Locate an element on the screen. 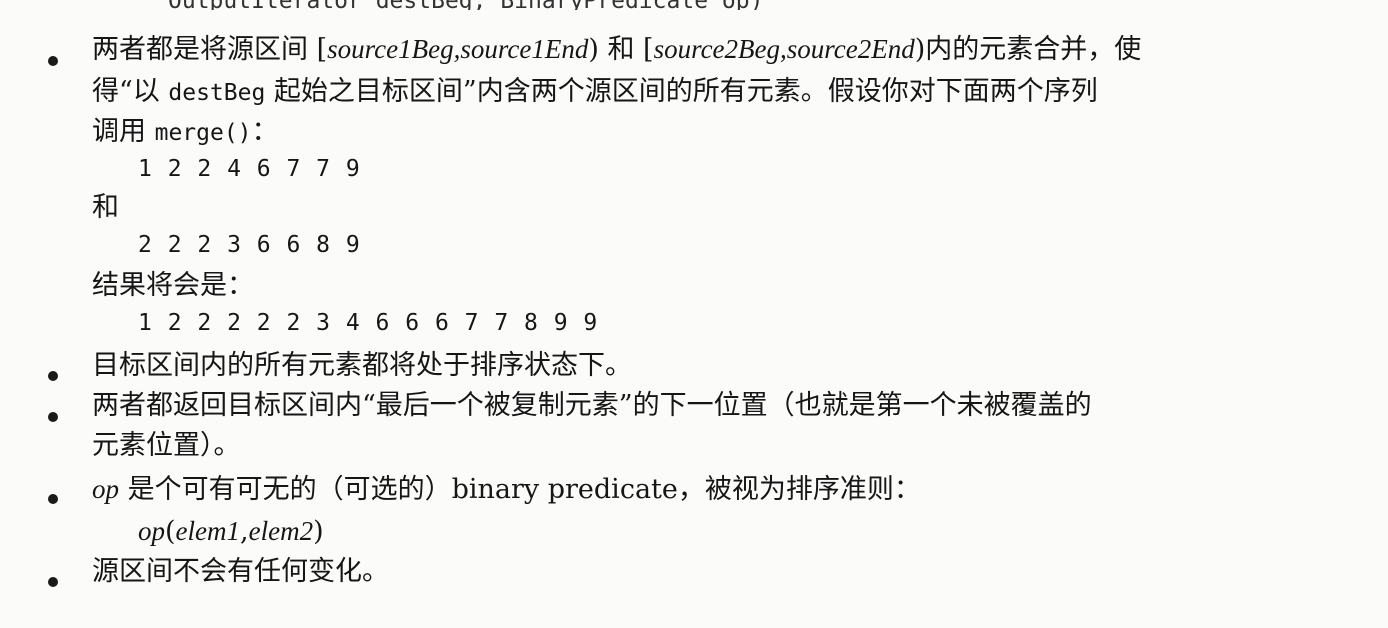 Image resolution: width=1388 pixels, height=628 pixels. sequence-2: 2 2 2 3 6 6 8 9 is located at coordinates (249, 245).